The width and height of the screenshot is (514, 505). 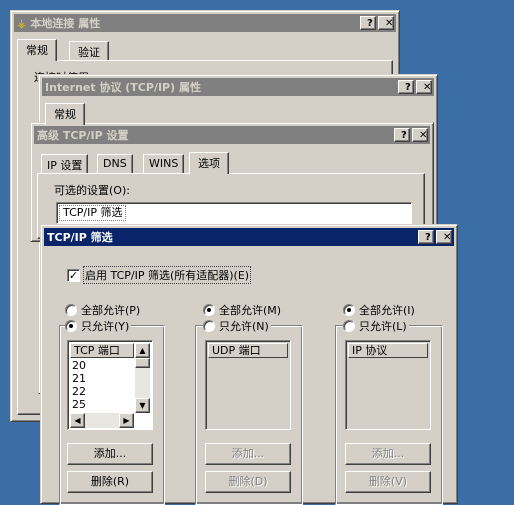 I want to click on optional-settings-label: 可选的设置(O):, so click(x=92, y=190).